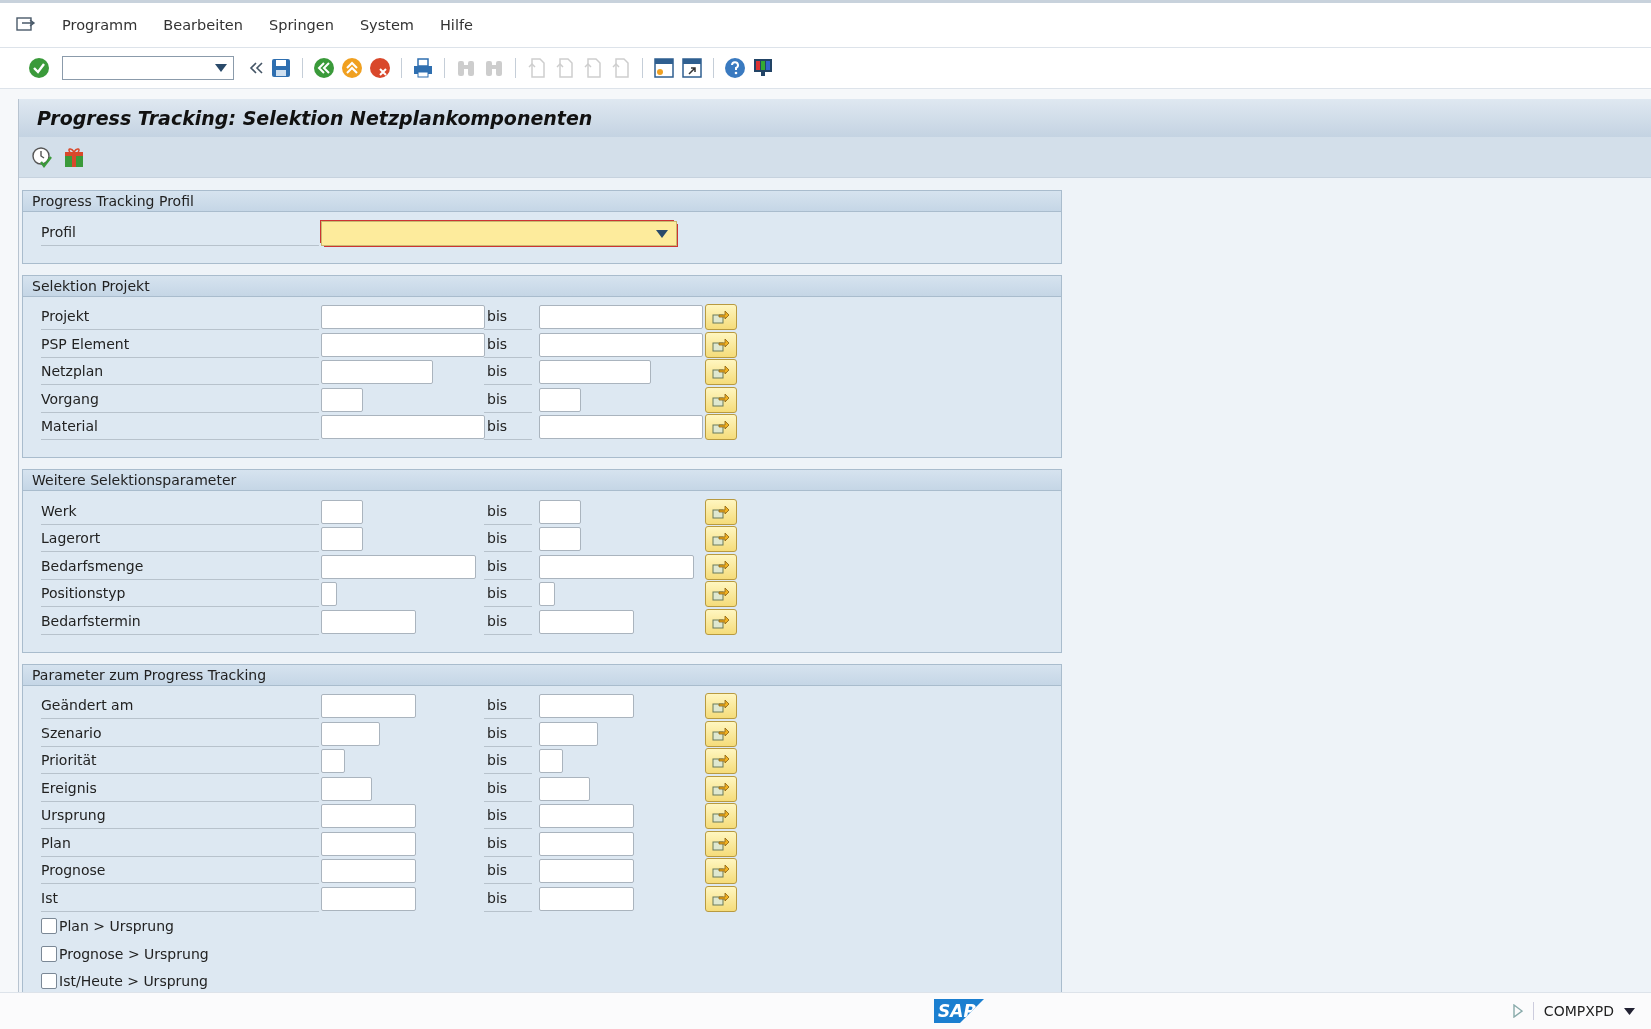 The height and width of the screenshot is (1029, 1651). What do you see at coordinates (91, 285) in the screenshot?
I see `group-title: Selektion Projekt` at bounding box center [91, 285].